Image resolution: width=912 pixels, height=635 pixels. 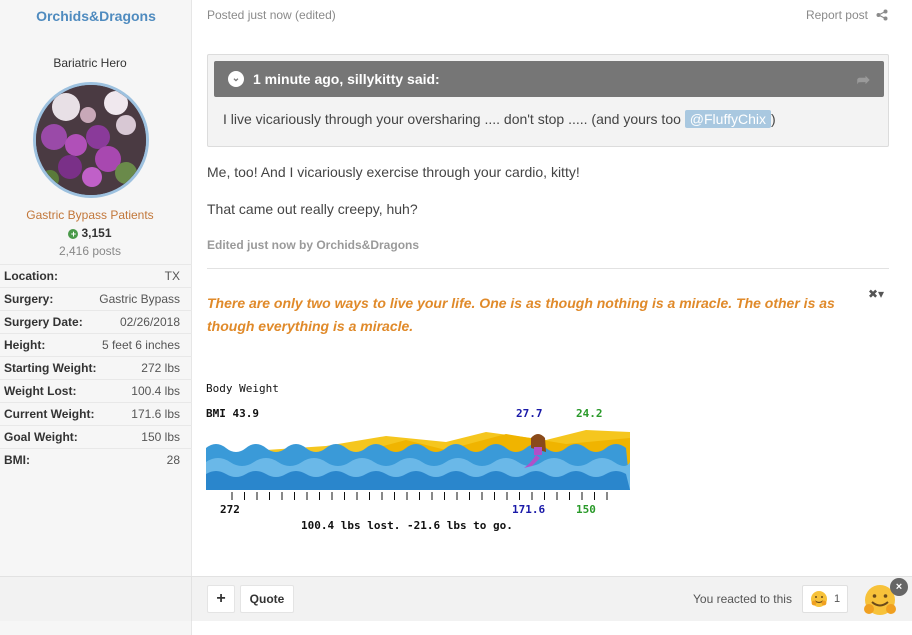 What do you see at coordinates (456, 628) in the screenshot?
I see `next-post-edge` at bounding box center [456, 628].